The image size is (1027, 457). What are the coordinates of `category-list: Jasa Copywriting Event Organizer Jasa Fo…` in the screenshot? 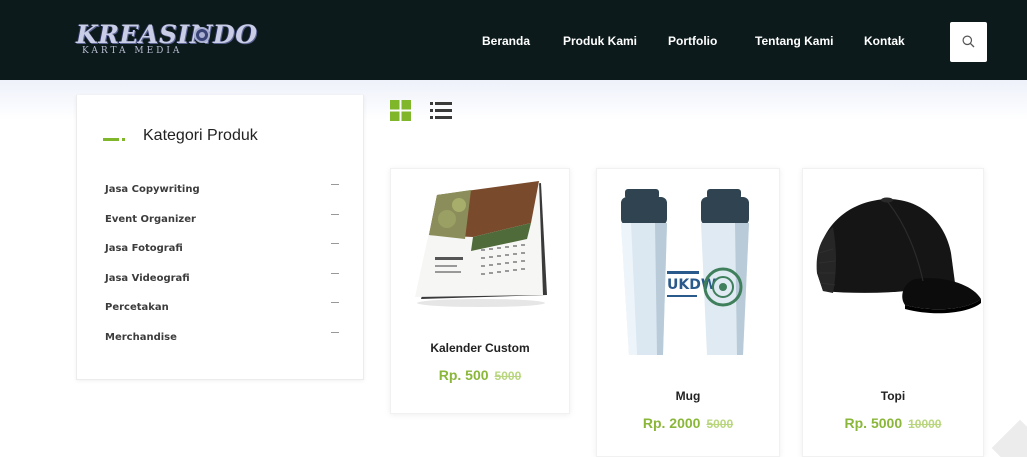 It's located at (225, 267).